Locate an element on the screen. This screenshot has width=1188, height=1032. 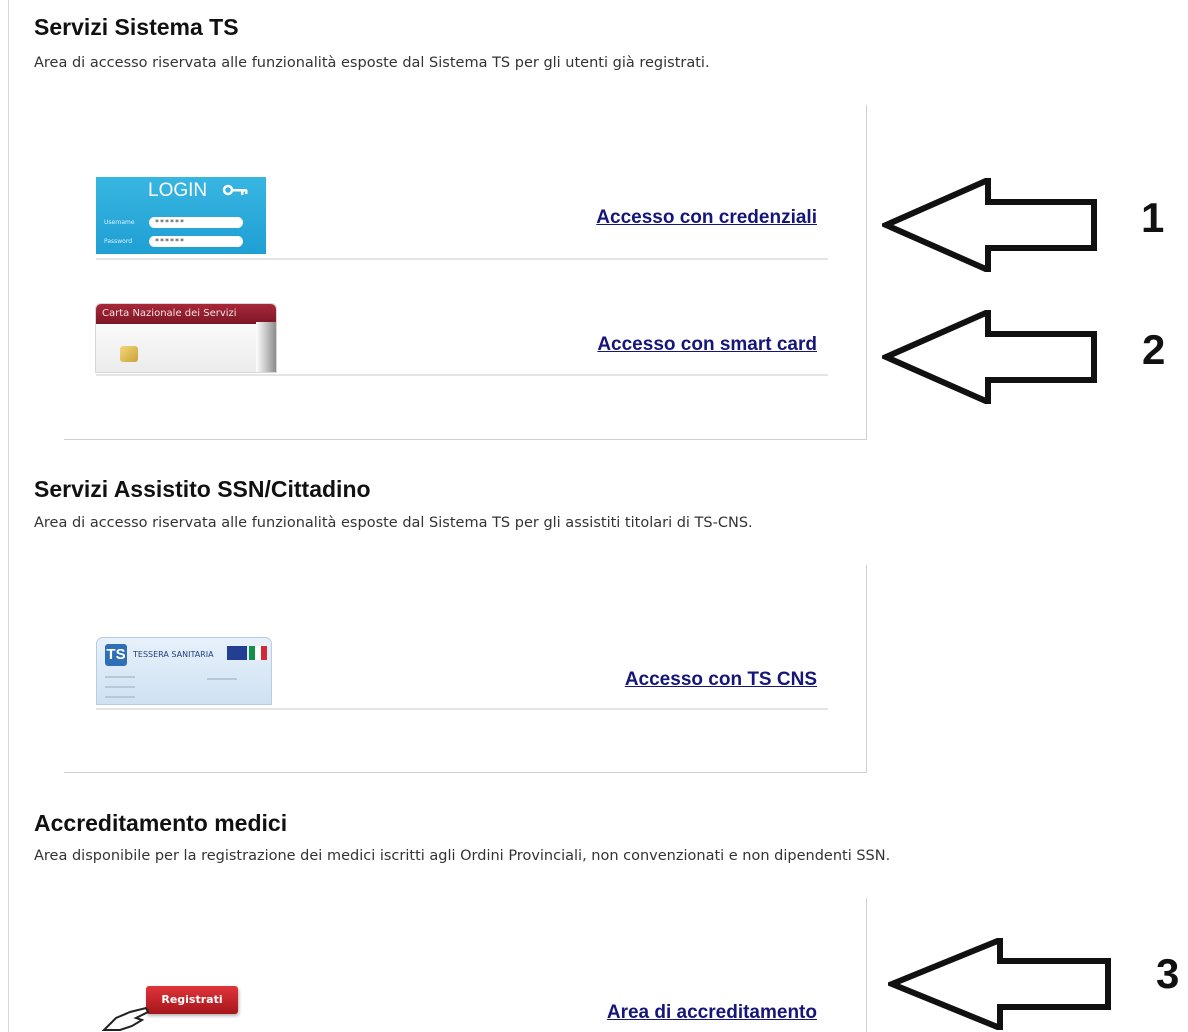
ts-heading: TESSERA SANITARIA is located at coordinates (173, 654).